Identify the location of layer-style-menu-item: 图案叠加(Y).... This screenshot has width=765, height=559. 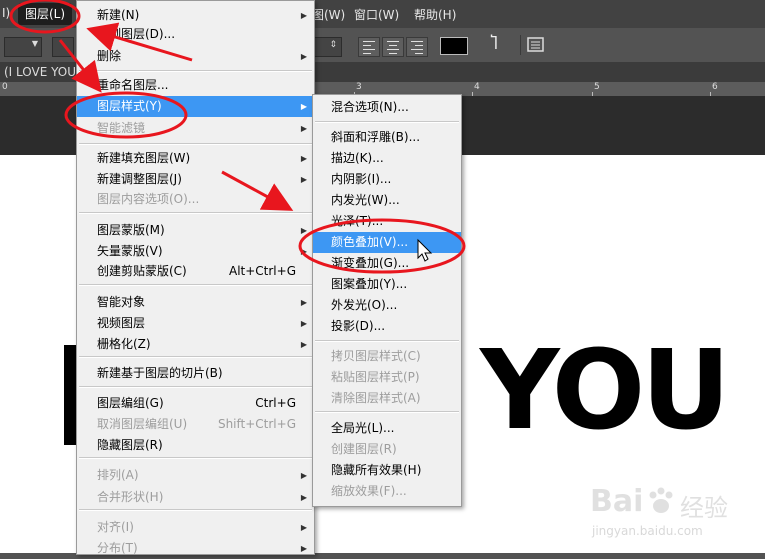
(387, 284).